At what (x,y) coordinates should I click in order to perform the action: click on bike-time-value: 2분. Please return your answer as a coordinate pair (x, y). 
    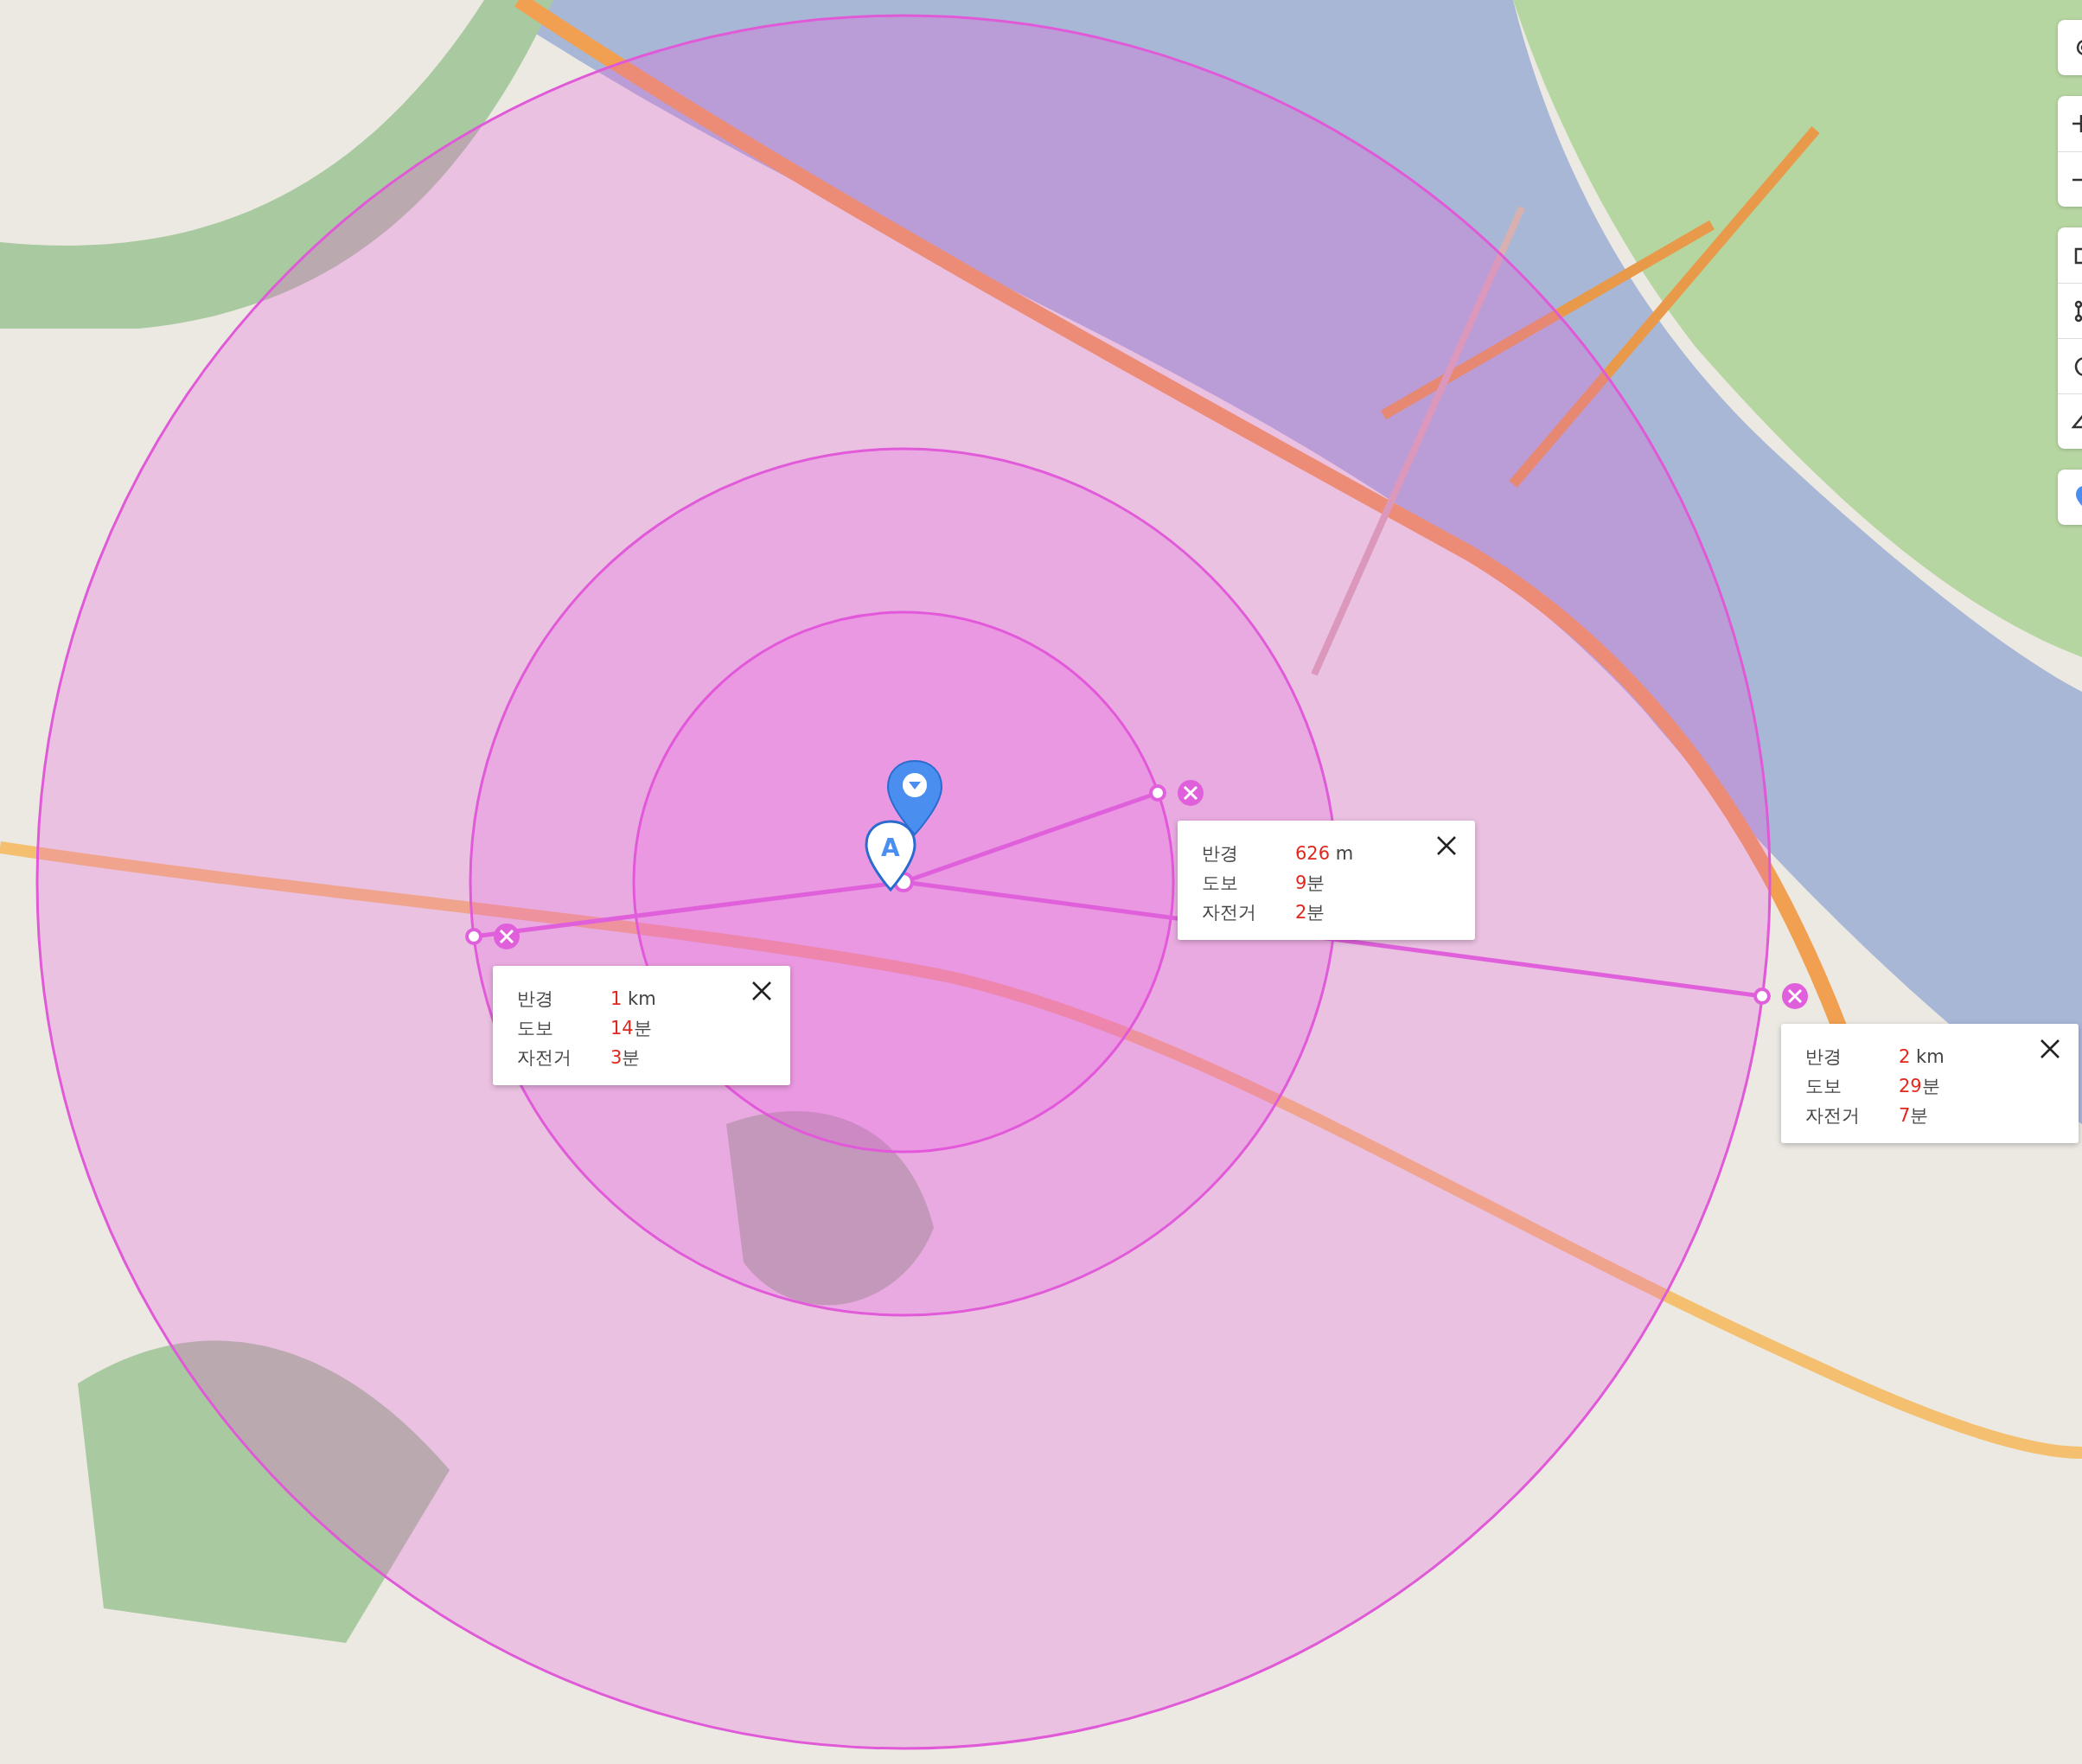
    Looking at the image, I should click on (1310, 912).